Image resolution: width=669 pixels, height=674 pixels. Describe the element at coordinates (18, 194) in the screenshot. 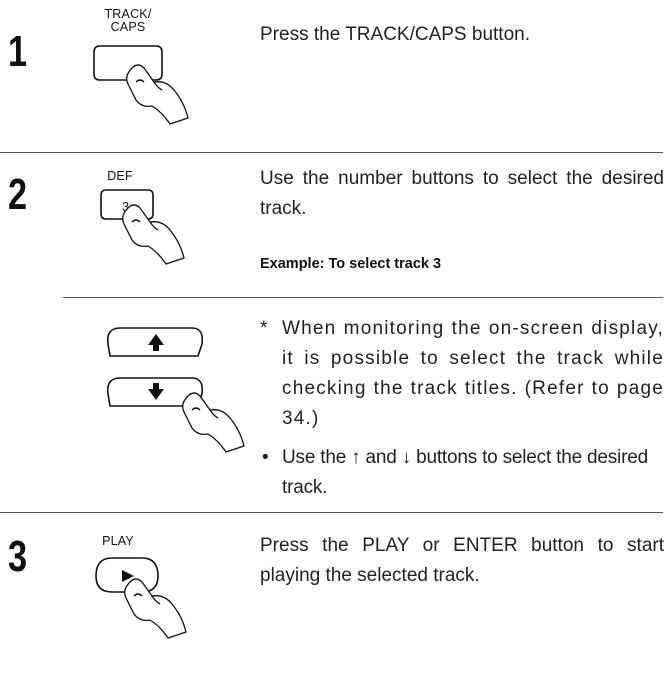

I see `step-number-2: 2` at that location.